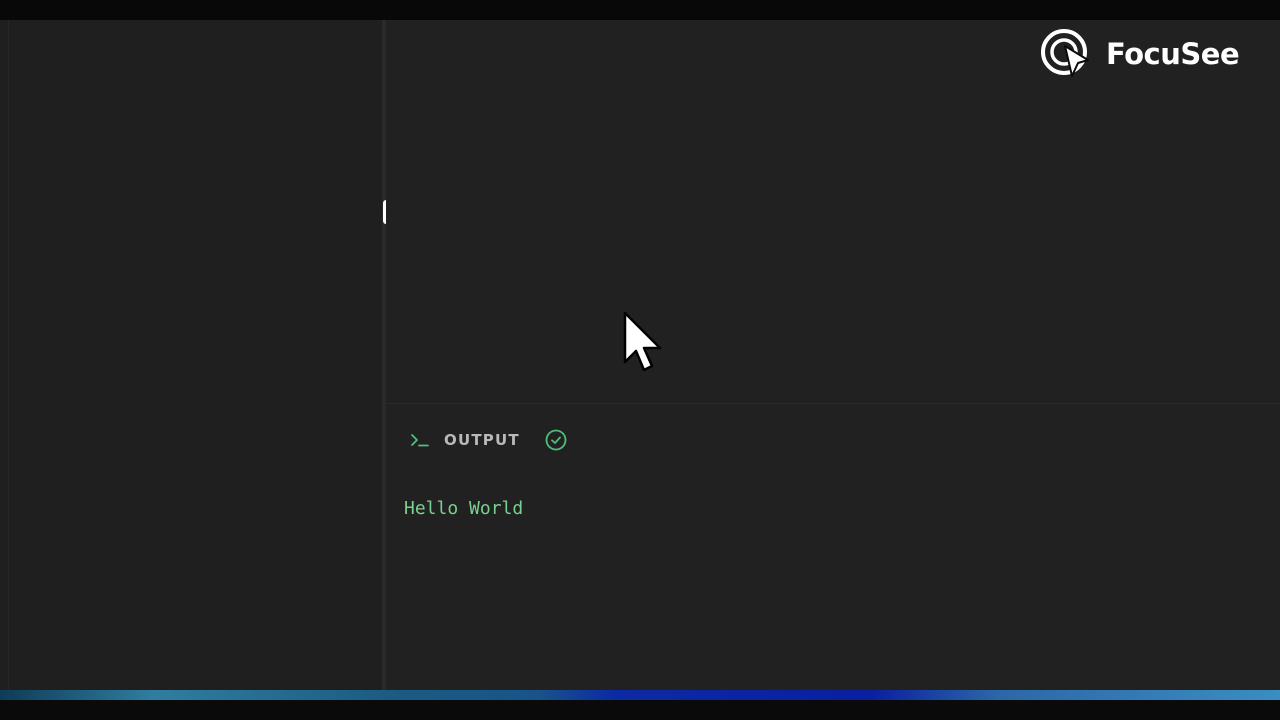 Image resolution: width=1280 pixels, height=720 pixels. What do you see at coordinates (647, 343) in the screenshot?
I see `mouse-cursor-icon` at bounding box center [647, 343].